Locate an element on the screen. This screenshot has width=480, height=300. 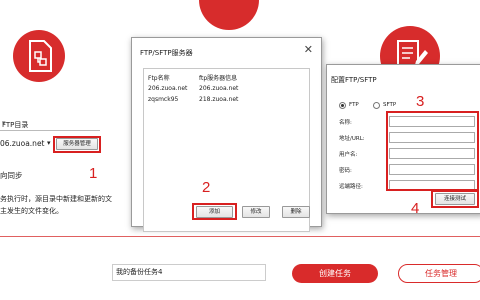
sync-mode-label: 向同步 is located at coordinates (11, 175).